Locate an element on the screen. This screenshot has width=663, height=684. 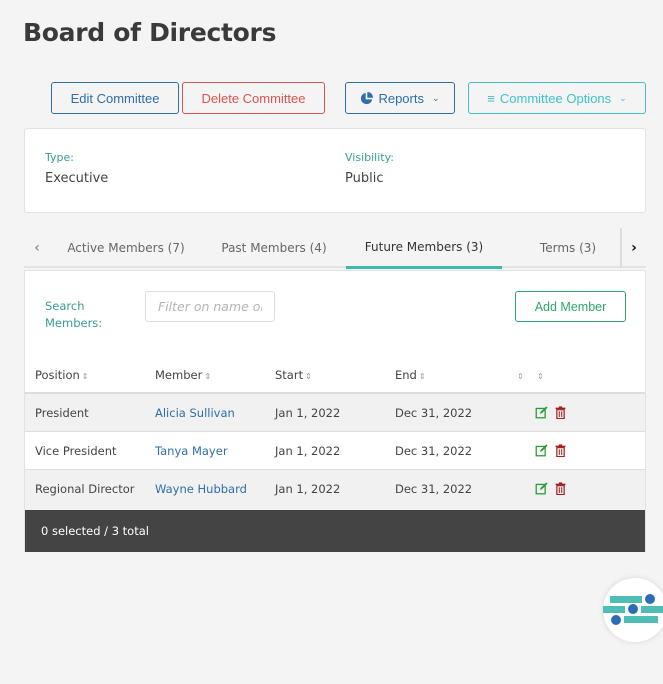
widget-logo-icon is located at coordinates (633, 609).